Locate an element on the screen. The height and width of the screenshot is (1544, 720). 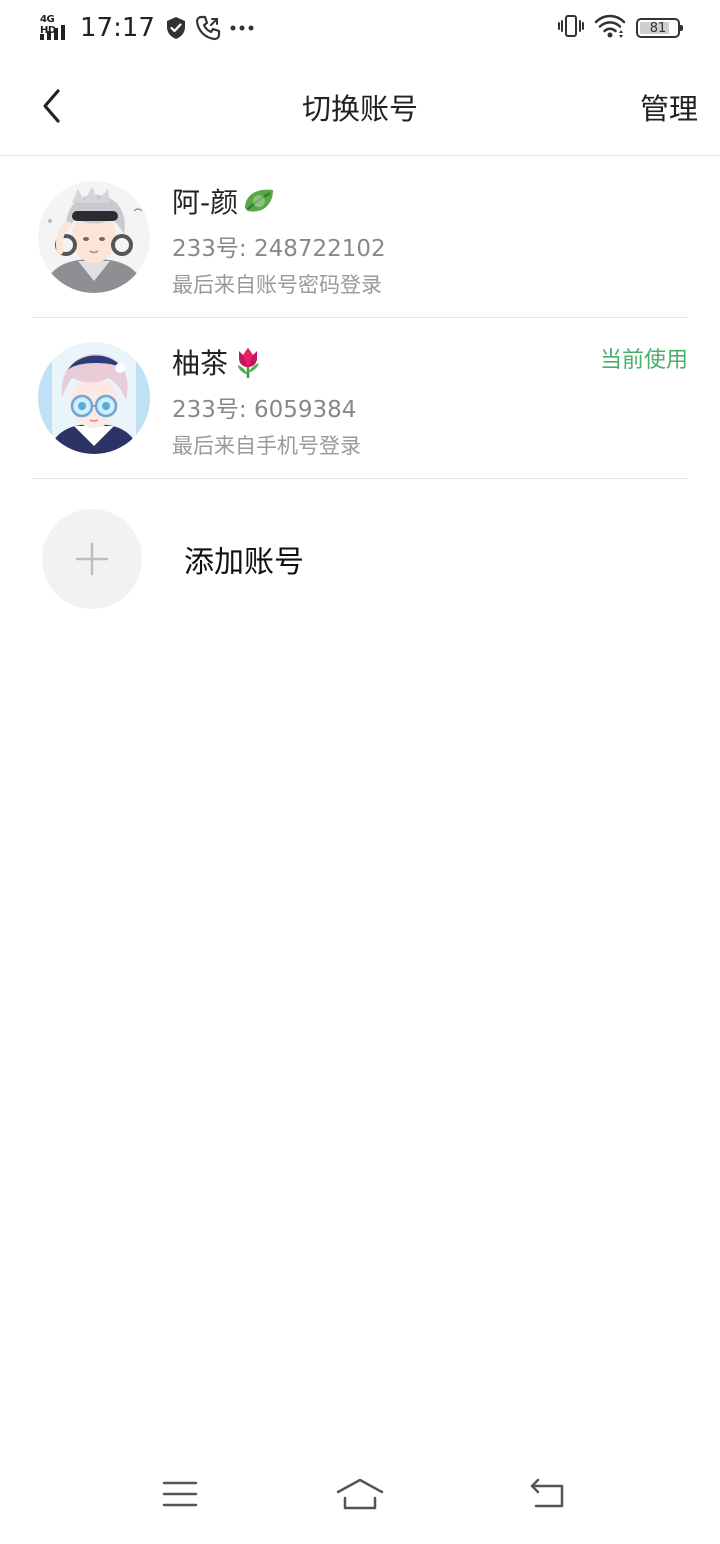
call-icon is located at coordinates (208, 28).